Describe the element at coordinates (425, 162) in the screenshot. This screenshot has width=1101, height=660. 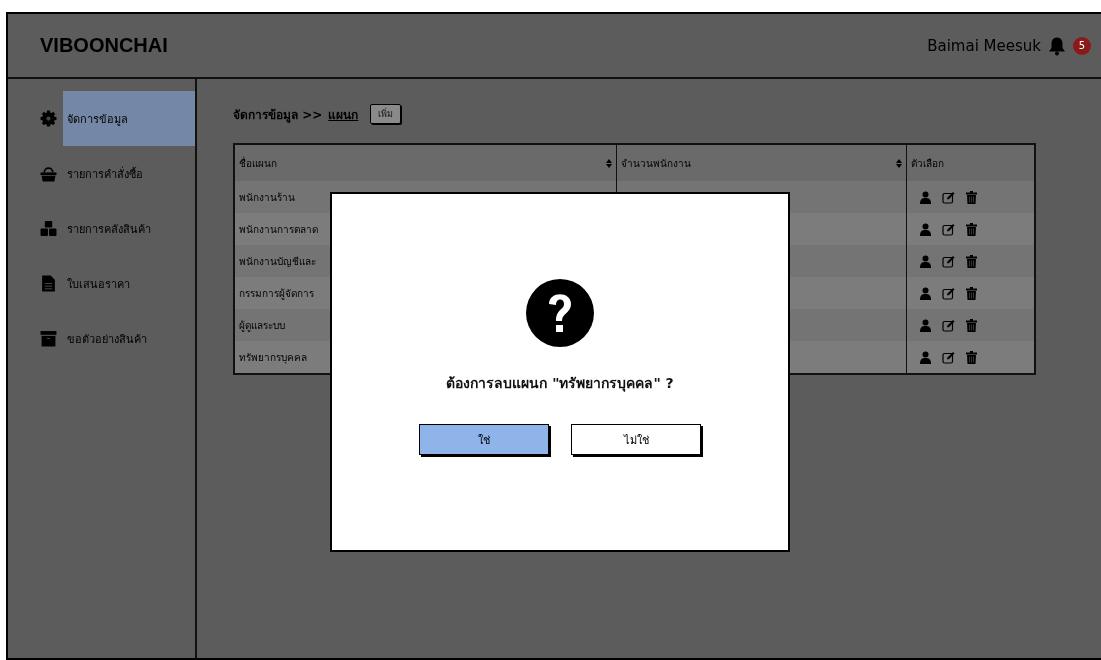
I see `column-header: ชื่อแผนก` at that location.